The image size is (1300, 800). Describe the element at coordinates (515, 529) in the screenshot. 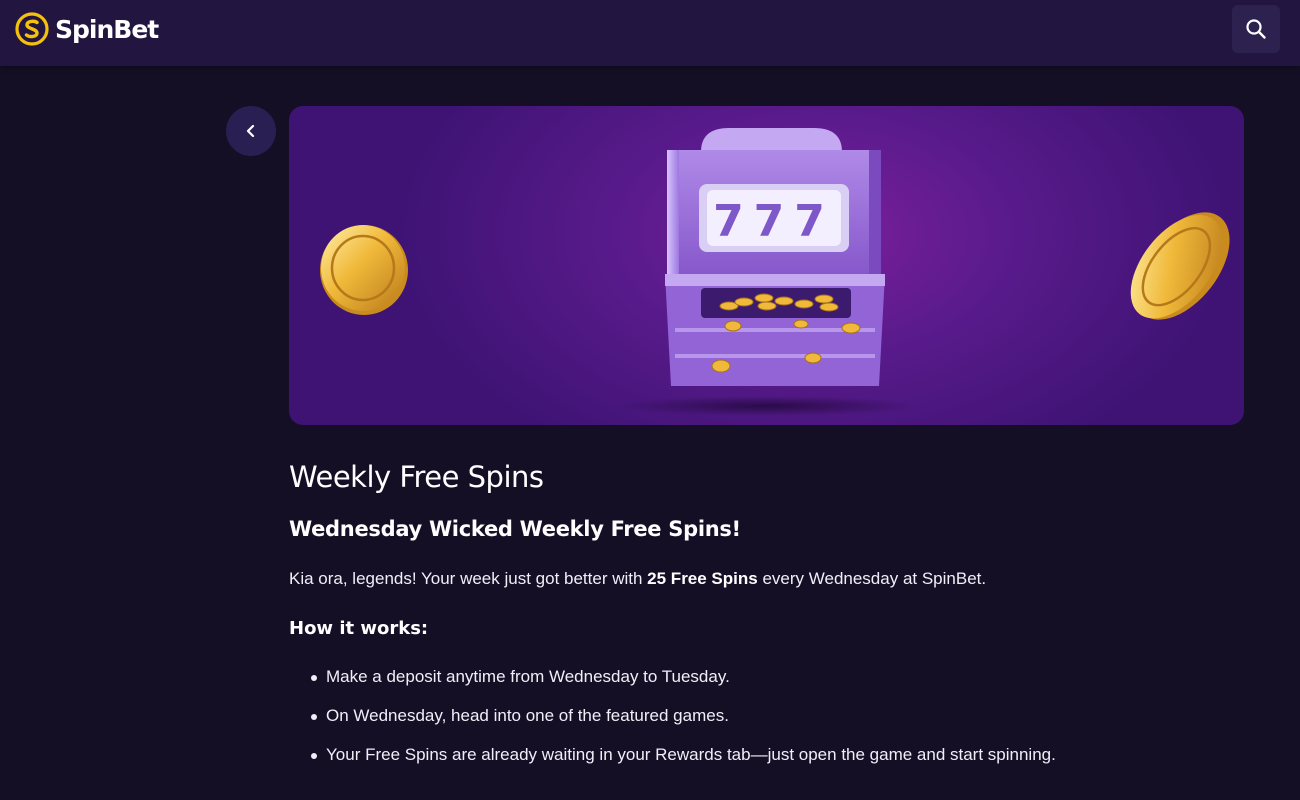

I see `promo-subtitle: Wednesday Wicked Weekly Free Spins!` at that location.